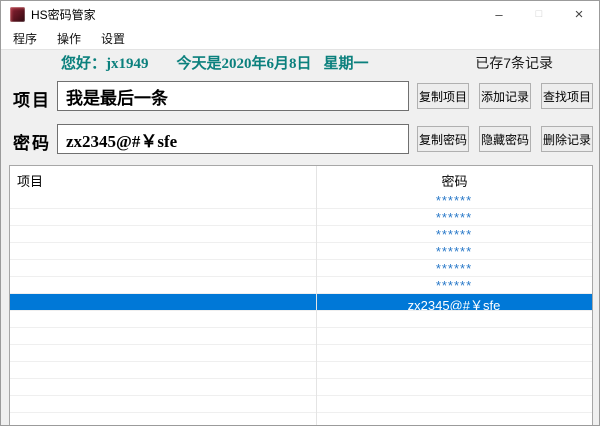  I want to click on record-count: 已存7条记录, so click(514, 63).